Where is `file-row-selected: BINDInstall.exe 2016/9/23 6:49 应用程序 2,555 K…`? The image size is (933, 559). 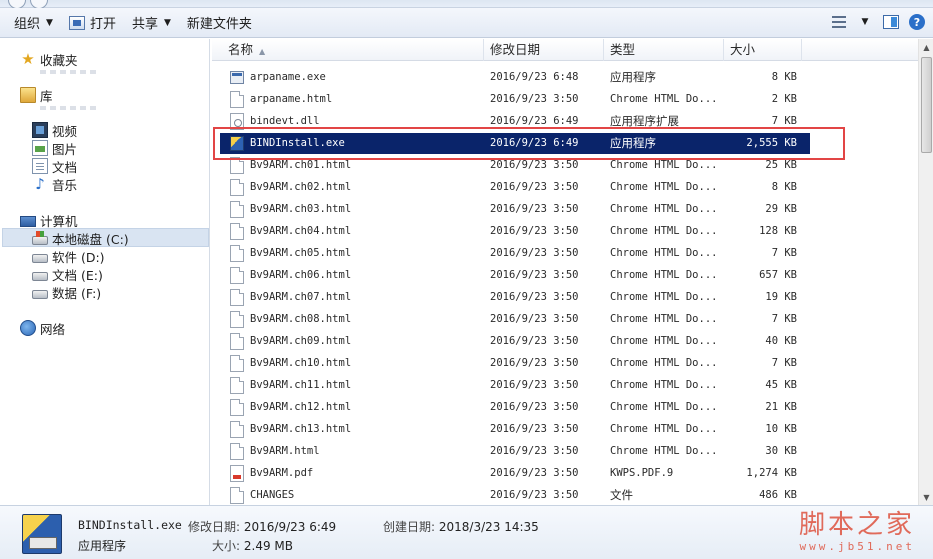
file-row-selected: BINDInstall.exe 2016/9/23 6:49 应用程序 2,555 K… is located at coordinates (515, 143).